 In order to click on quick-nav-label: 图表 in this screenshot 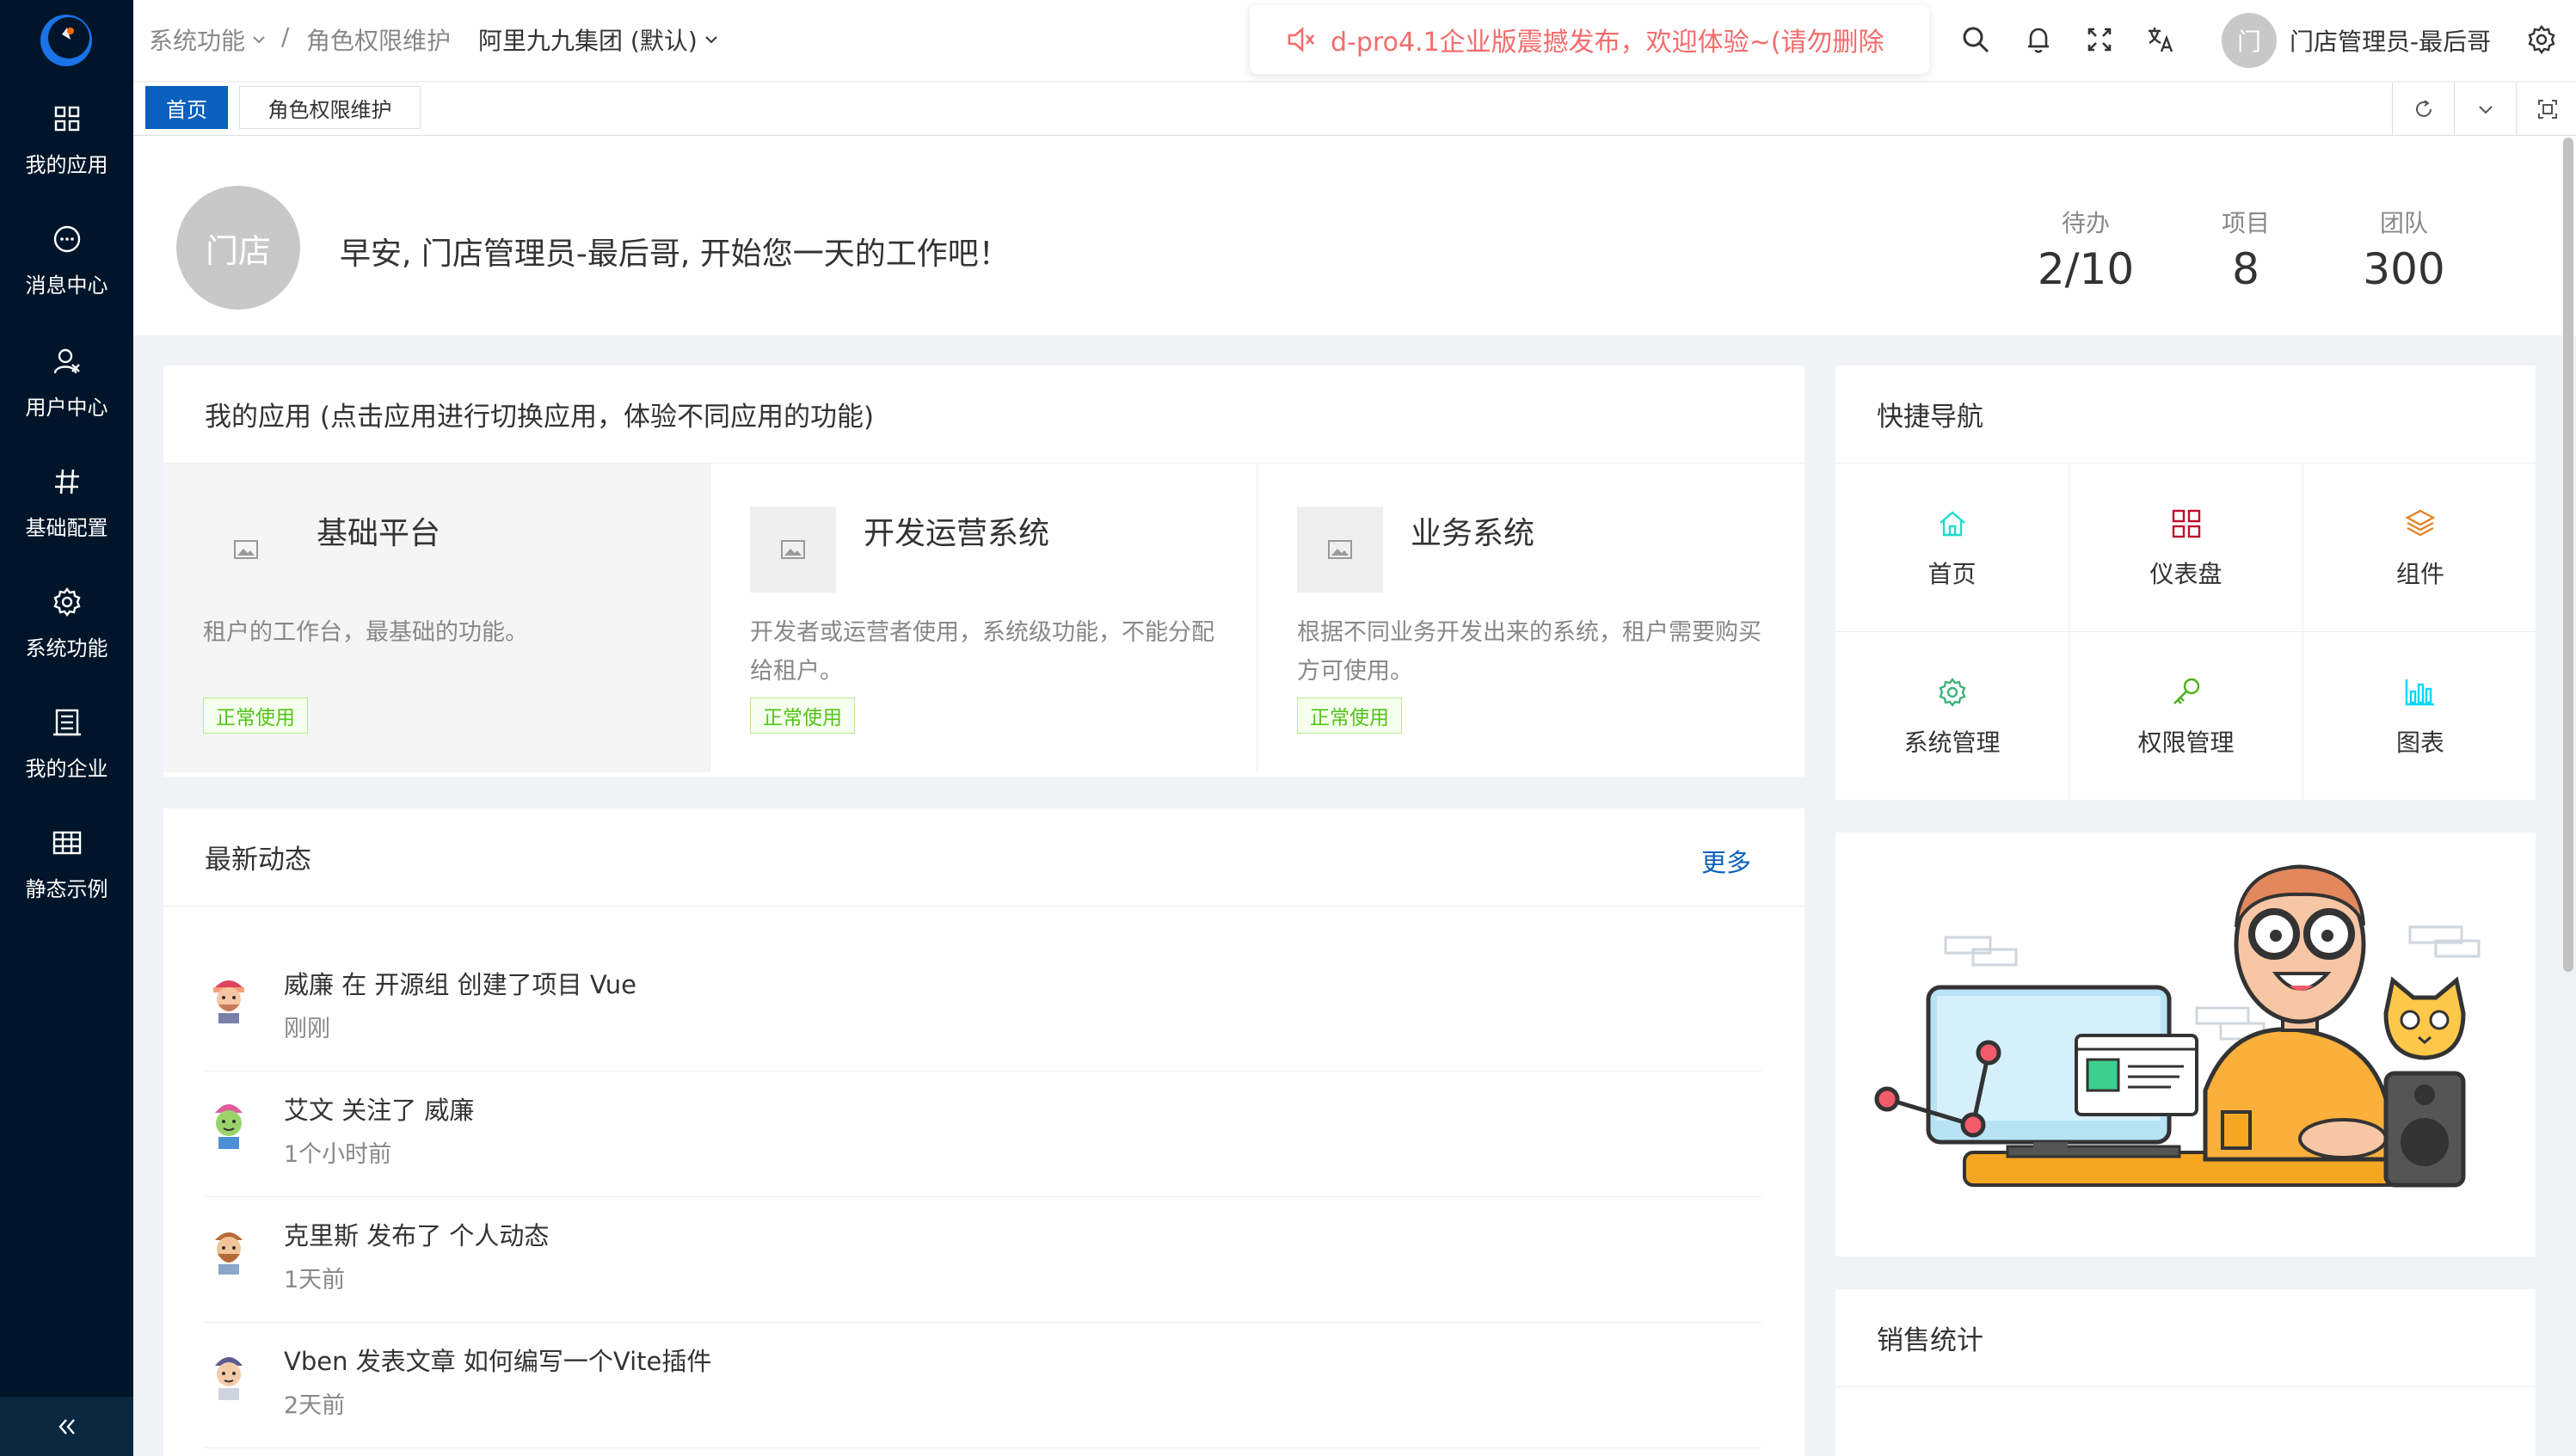, I will do `click(2419, 743)`.